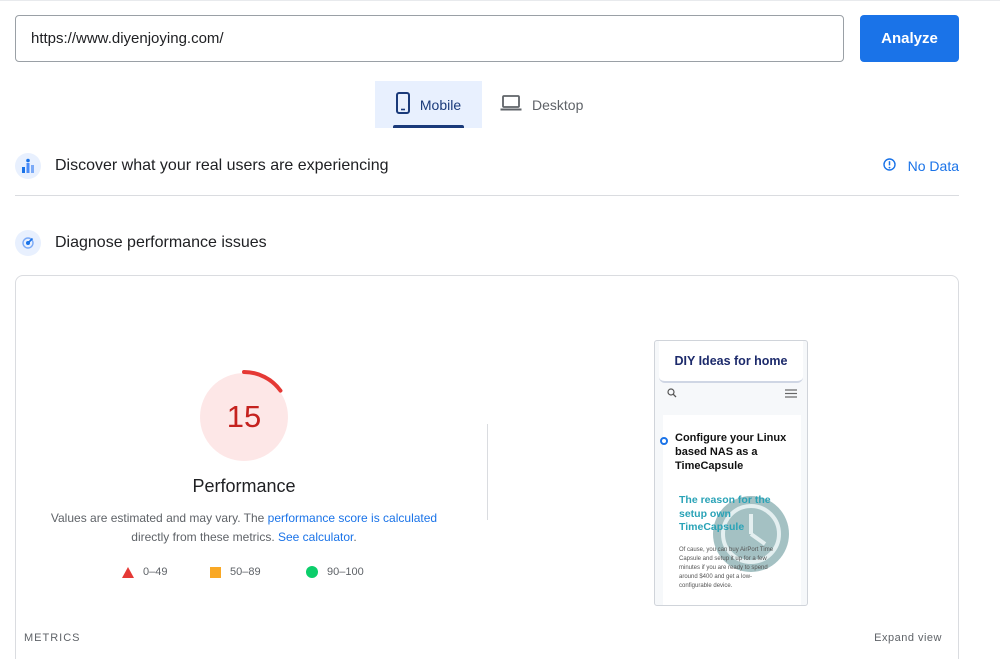 This screenshot has width=1000, height=659. Describe the element at coordinates (127, 38) in the screenshot. I see `url-input-value: https://www.diyenjoying.com/` at that location.